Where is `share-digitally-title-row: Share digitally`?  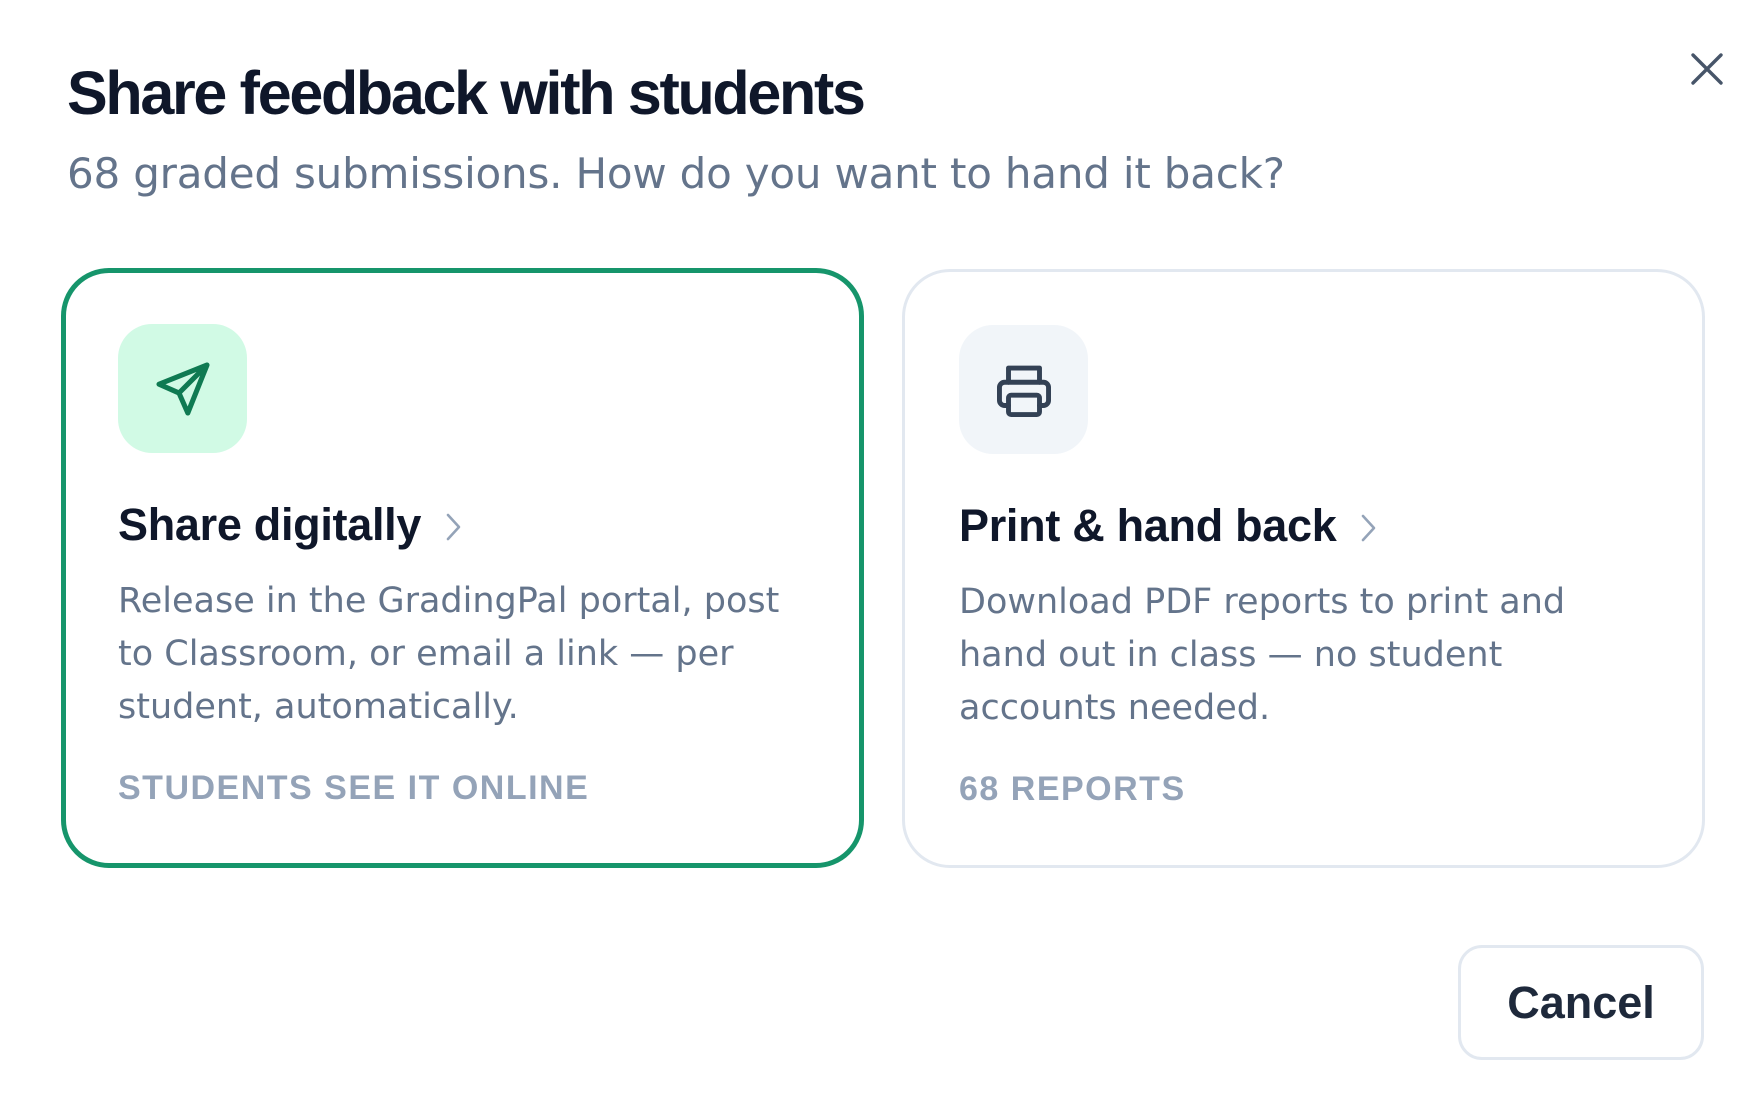
share-digitally-title-row: Share digitally is located at coordinates (290, 525).